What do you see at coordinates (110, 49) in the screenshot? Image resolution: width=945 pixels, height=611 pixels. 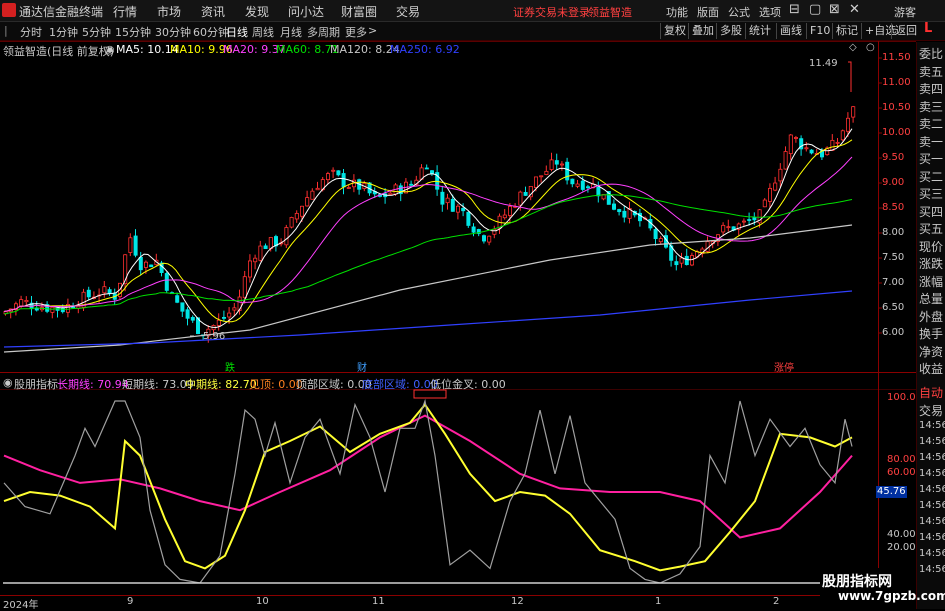 I see `ma-toggle-icon: ◉` at bounding box center [110, 49].